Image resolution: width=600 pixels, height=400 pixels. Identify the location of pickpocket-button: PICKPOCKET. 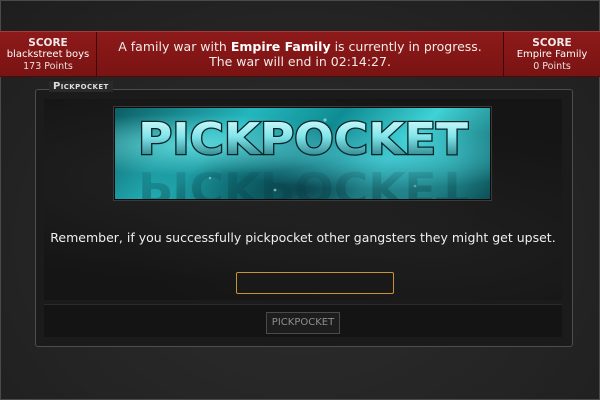
(303, 323).